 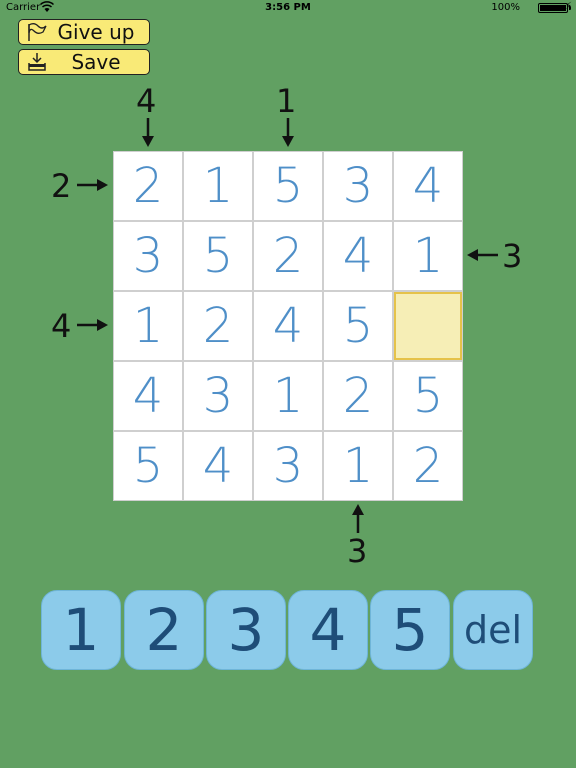 I want to click on arrow-left-icon, so click(x=482, y=255).